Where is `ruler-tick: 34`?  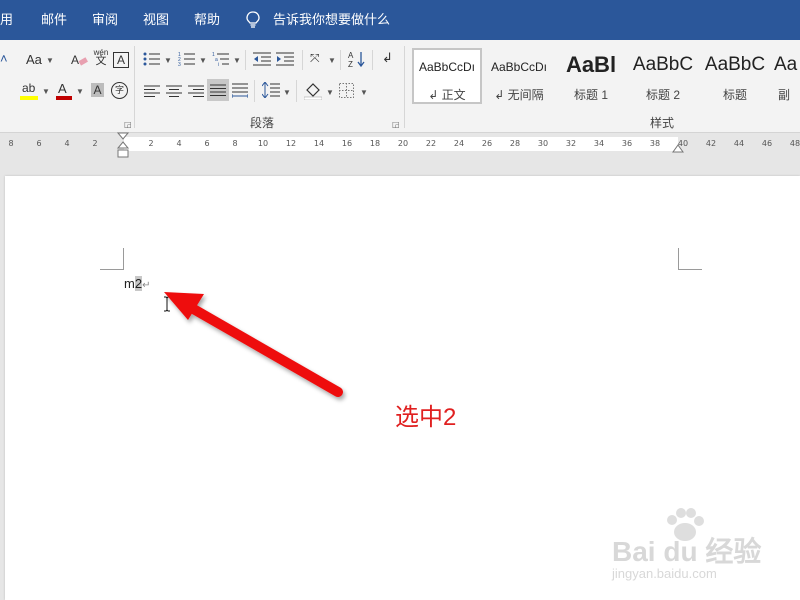 ruler-tick: 34 is located at coordinates (599, 143).